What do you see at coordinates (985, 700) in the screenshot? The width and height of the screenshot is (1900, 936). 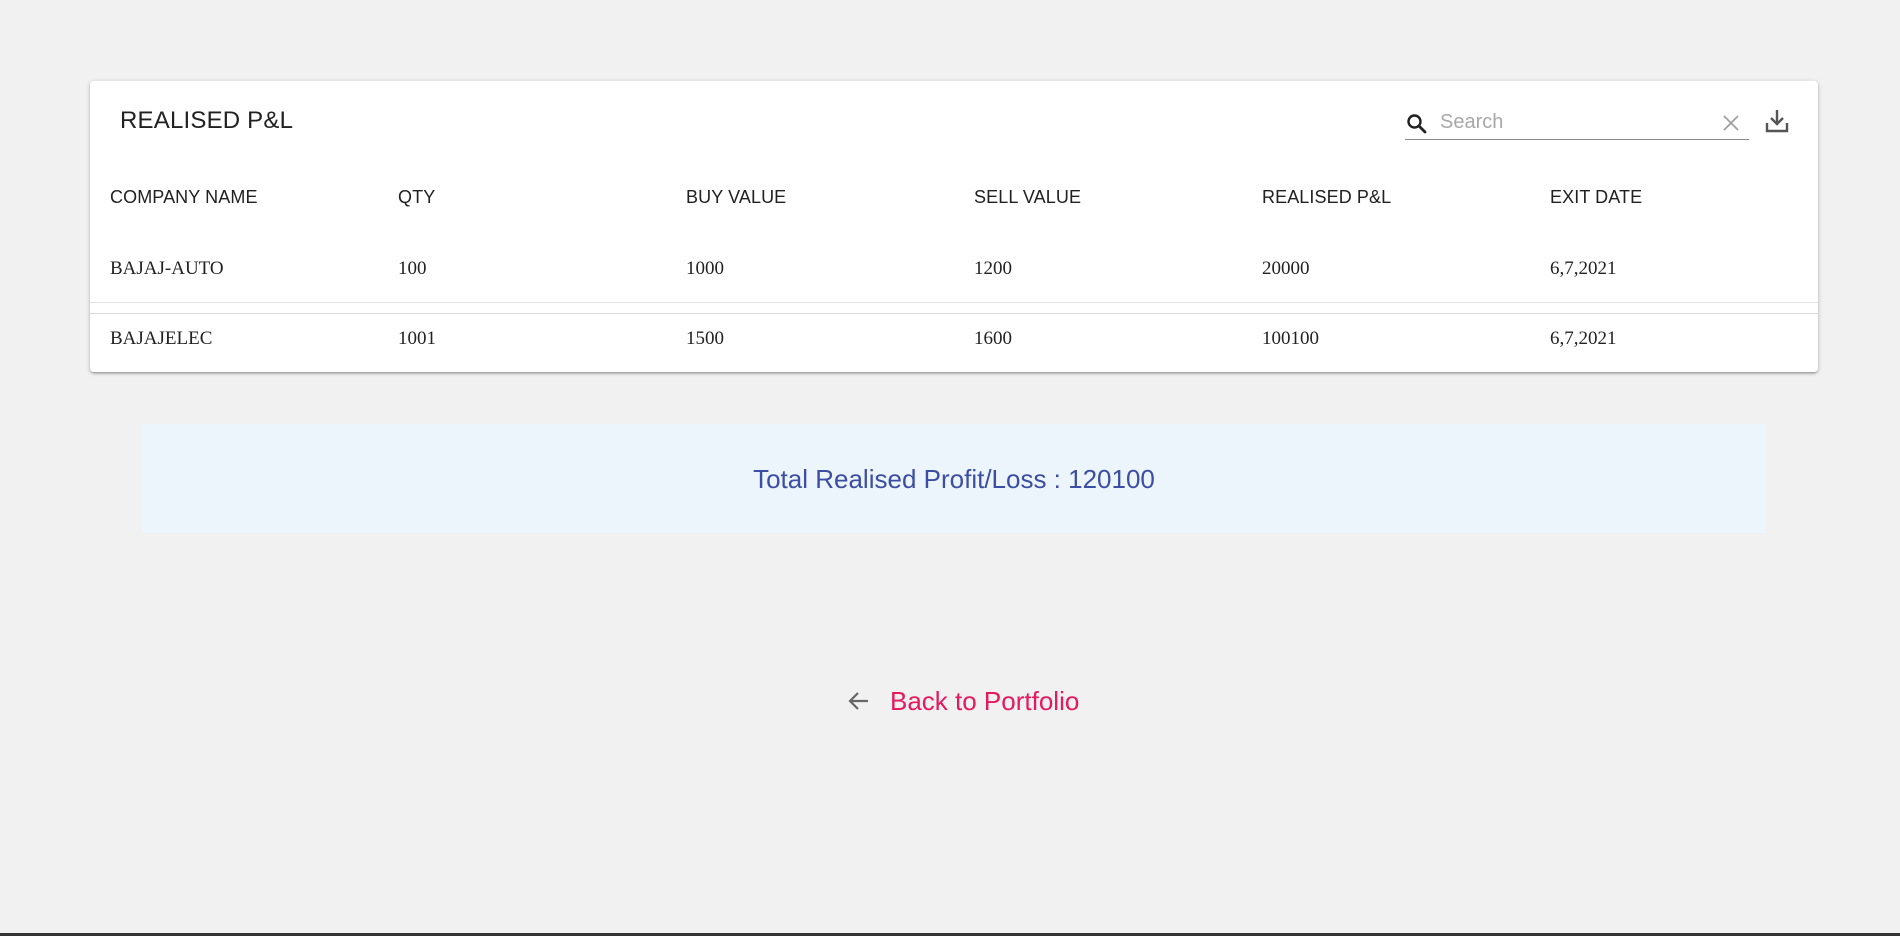 I see `back-to-portfolio-label: Back to Portfolio` at bounding box center [985, 700].